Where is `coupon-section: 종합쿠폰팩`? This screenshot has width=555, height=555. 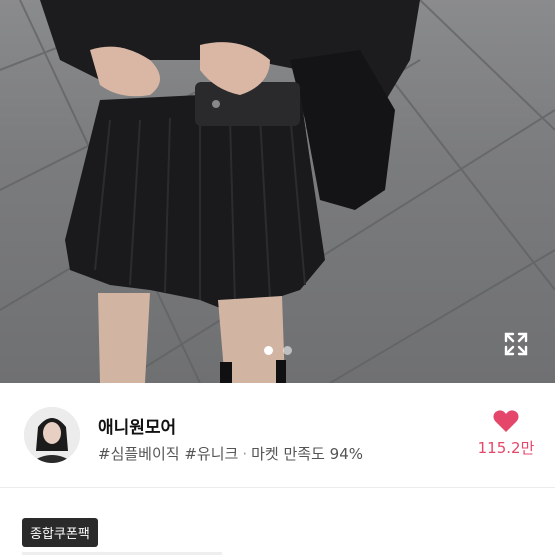
coupon-section: 종합쿠폰팩 is located at coordinates (277, 521).